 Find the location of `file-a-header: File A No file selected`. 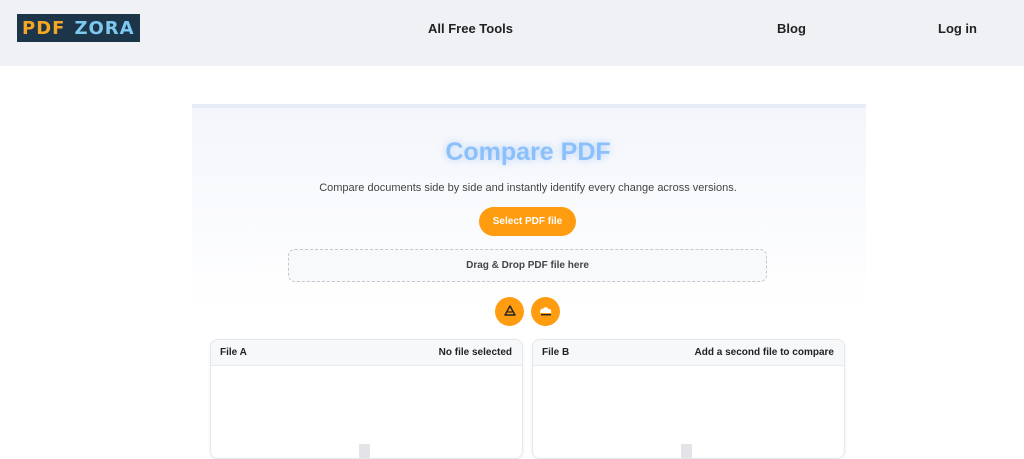

file-a-header: File A No file selected is located at coordinates (366, 353).